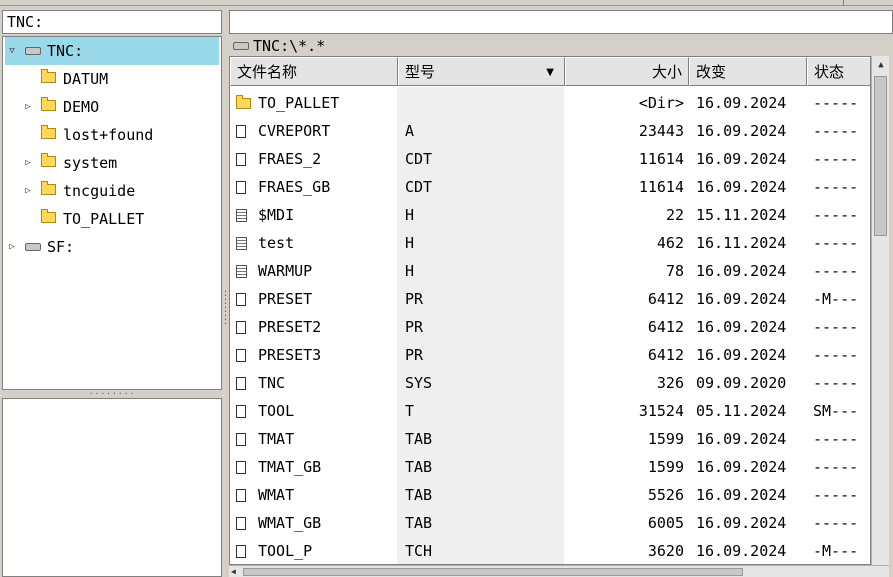 The image size is (893, 577). What do you see at coordinates (550, 271) in the screenshot?
I see `file-row: WARMUP H 78 16.09.2024 -----` at bounding box center [550, 271].